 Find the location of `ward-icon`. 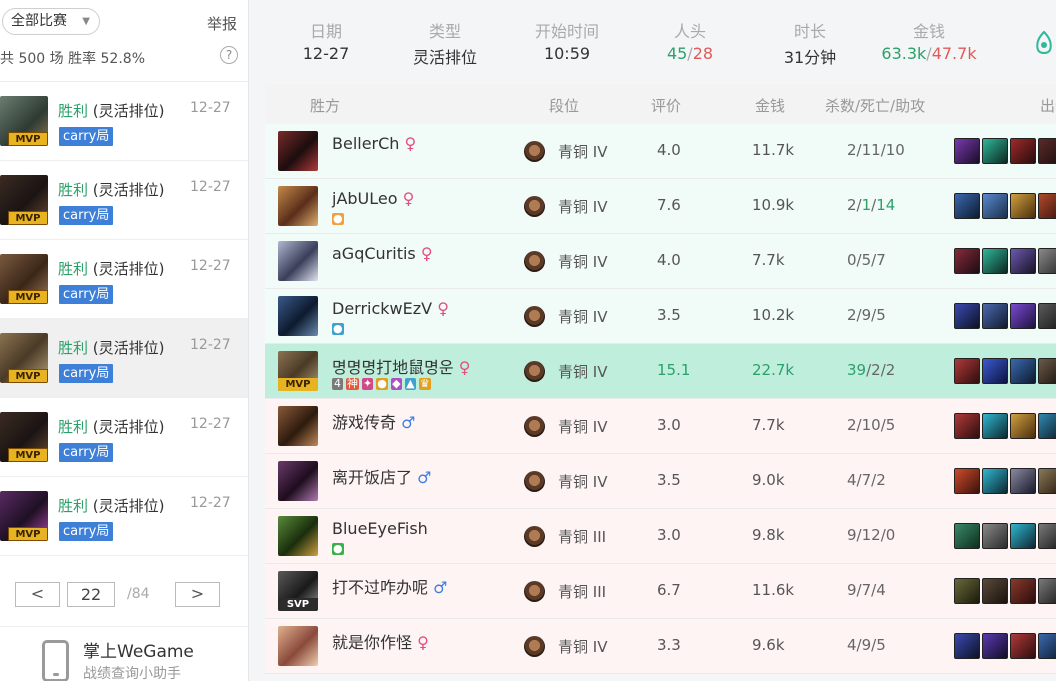

ward-icon is located at coordinates (1044, 43).